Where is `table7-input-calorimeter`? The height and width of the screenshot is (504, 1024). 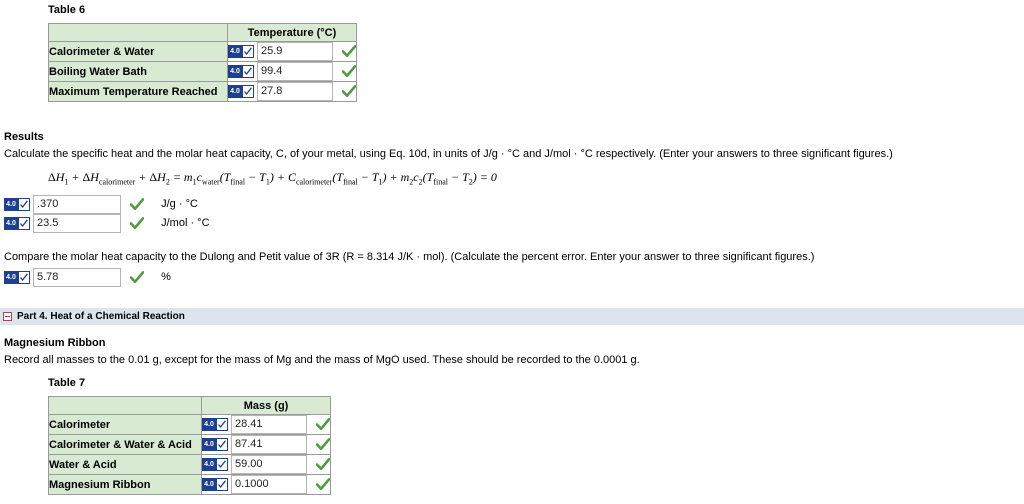 table7-input-calorimeter is located at coordinates (269, 425).